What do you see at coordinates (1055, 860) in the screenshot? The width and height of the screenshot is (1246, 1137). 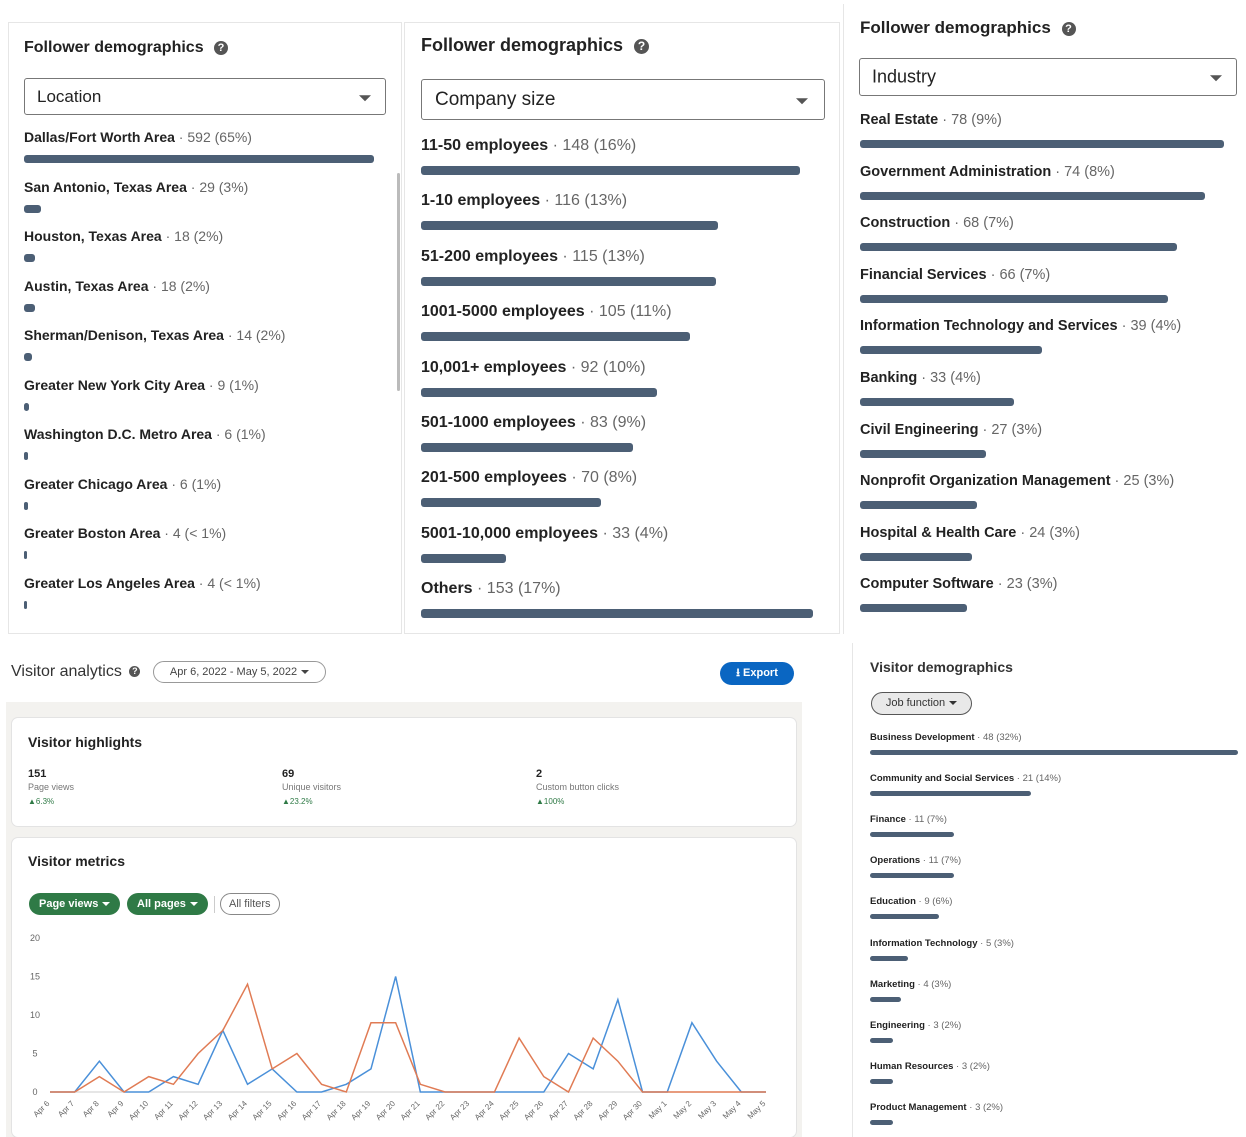 I see `item-label: Operations · 11 (7%)` at bounding box center [1055, 860].